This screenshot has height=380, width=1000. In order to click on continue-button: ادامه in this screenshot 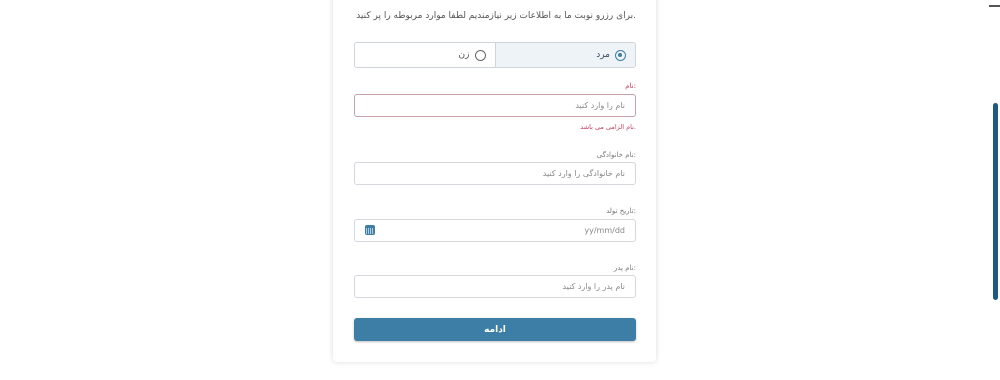, I will do `click(495, 329)`.